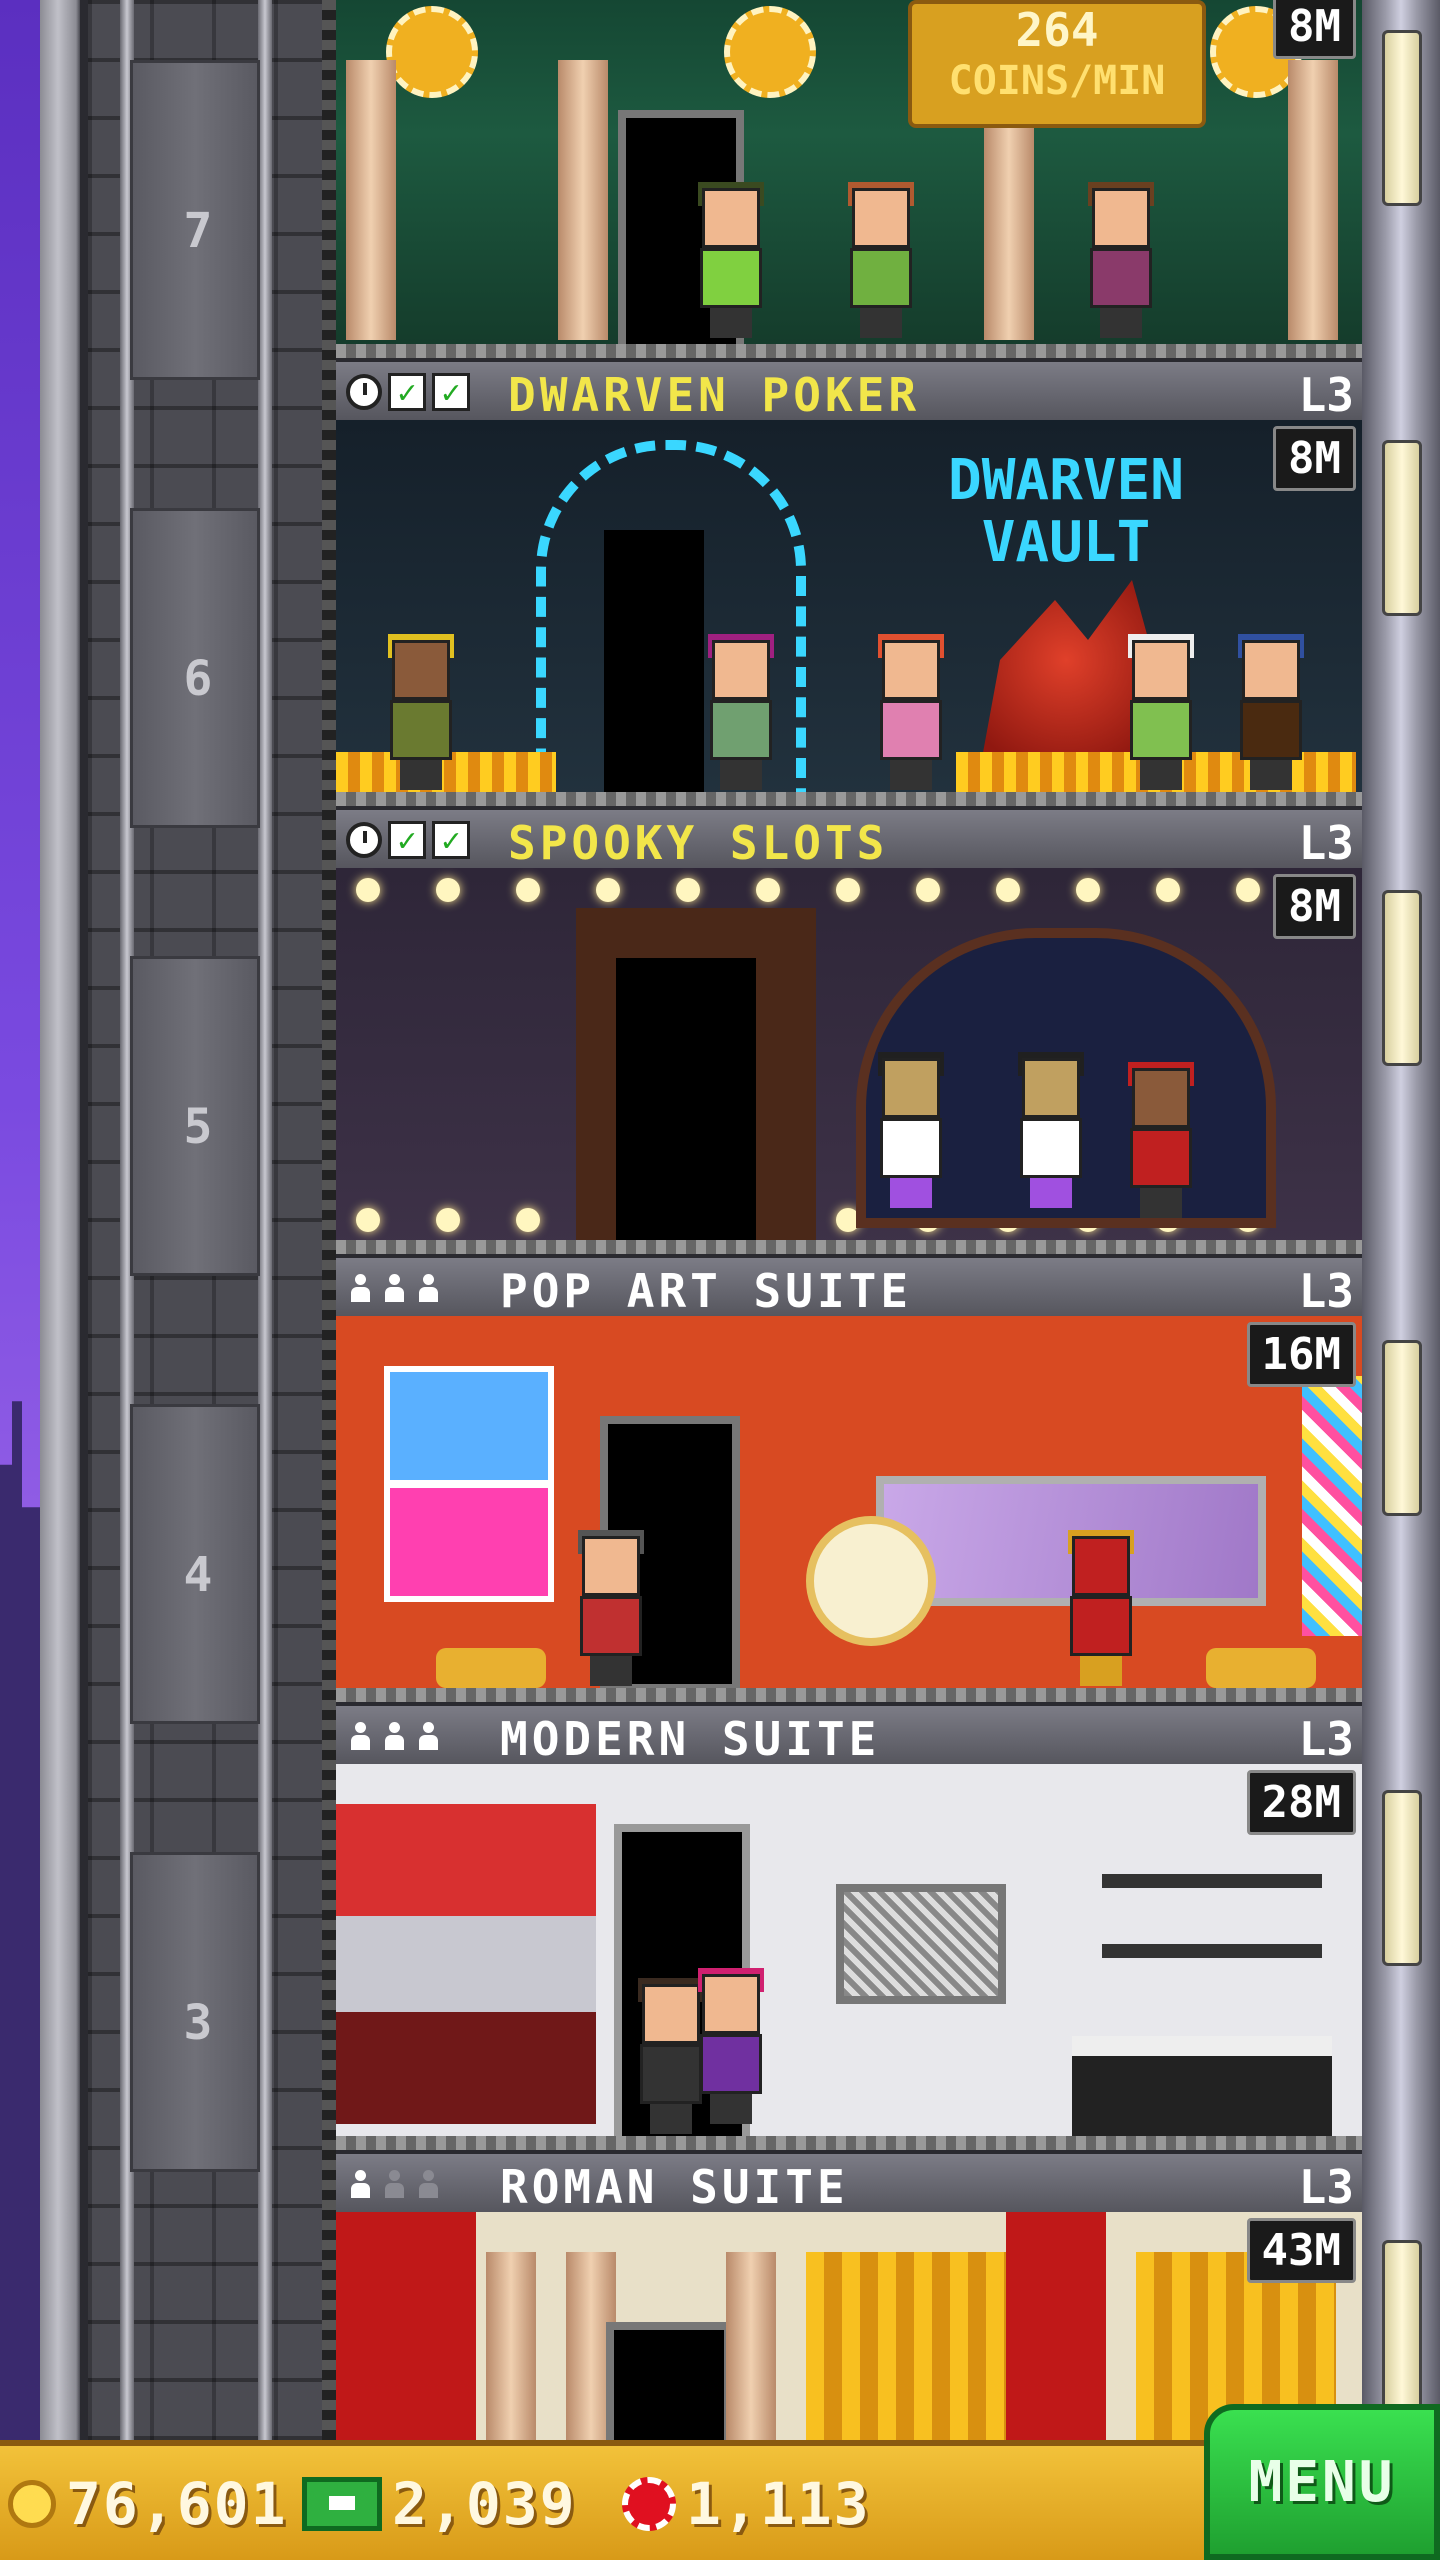 This screenshot has width=1440, height=2560. I want to click on gem-icon, so click(649, 2504).